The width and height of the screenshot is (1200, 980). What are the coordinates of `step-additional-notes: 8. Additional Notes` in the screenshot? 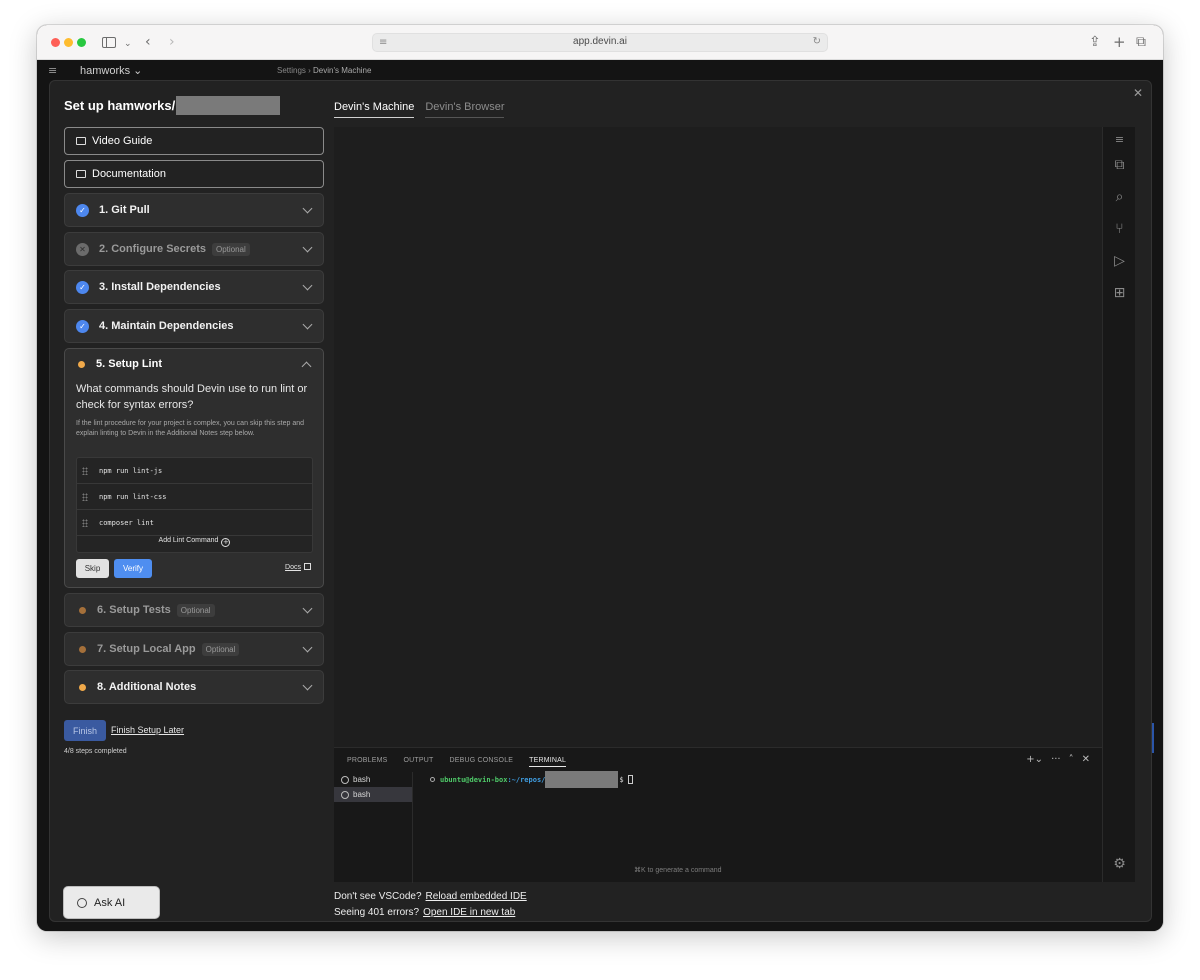 It's located at (194, 687).